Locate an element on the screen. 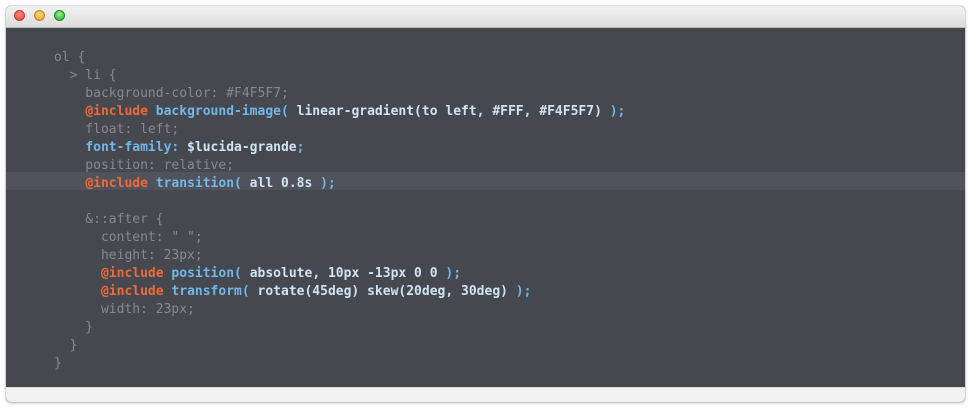 Image resolution: width=971 pixels, height=409 pixels. code-argument: $lucida-grande is located at coordinates (238, 147).